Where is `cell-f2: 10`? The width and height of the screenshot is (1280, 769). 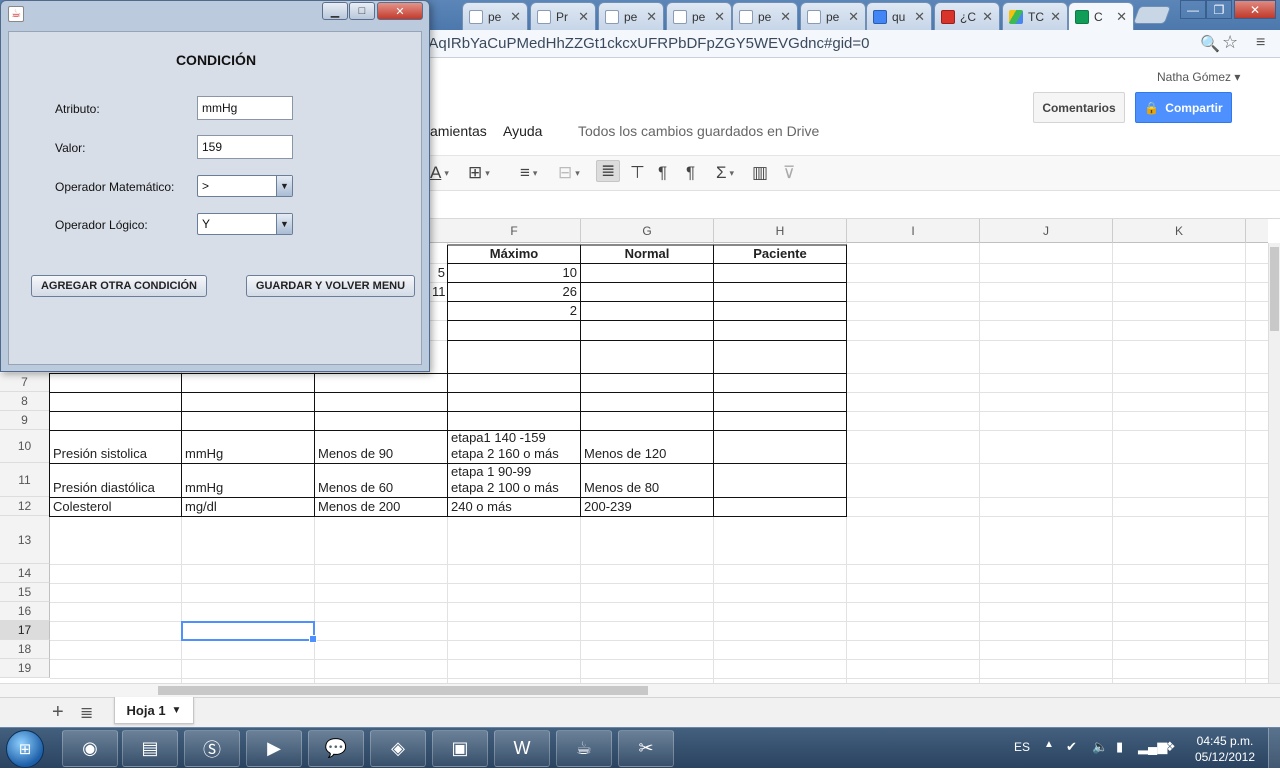 cell-f2: 10 is located at coordinates (514, 273).